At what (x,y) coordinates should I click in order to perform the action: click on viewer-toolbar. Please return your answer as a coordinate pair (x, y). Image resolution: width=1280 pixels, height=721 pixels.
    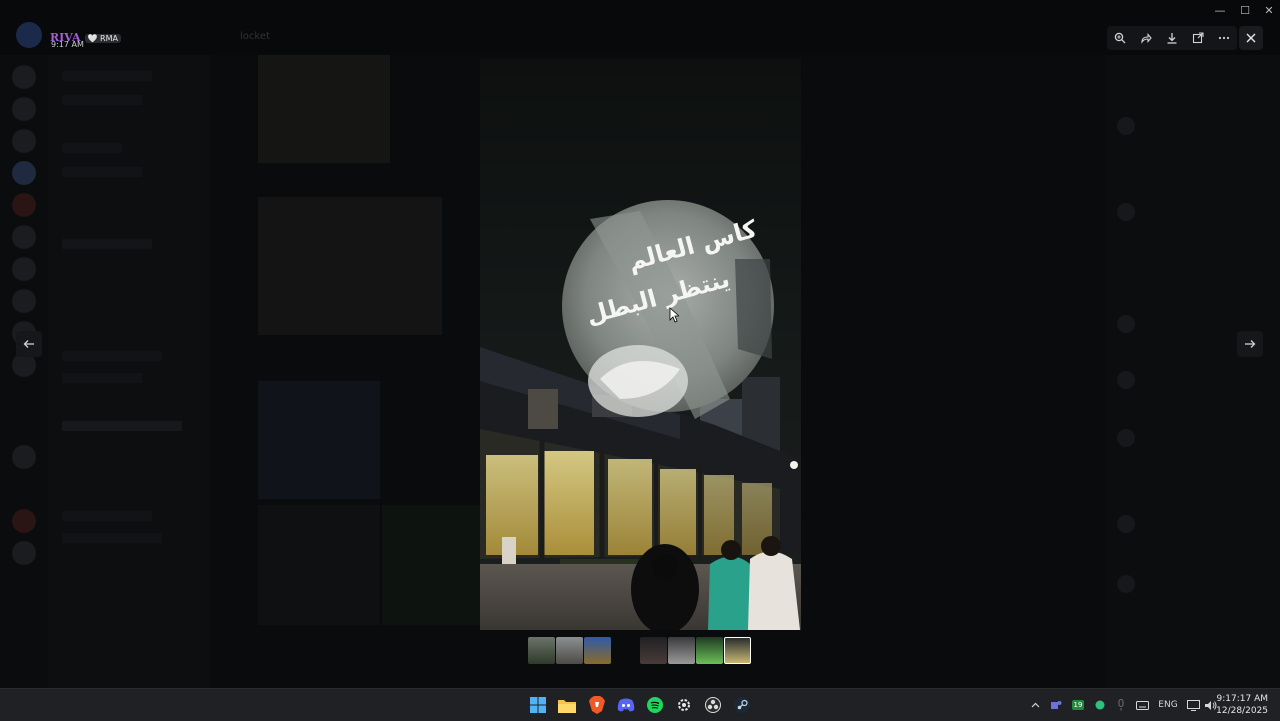
    Looking at the image, I should click on (1172, 38).